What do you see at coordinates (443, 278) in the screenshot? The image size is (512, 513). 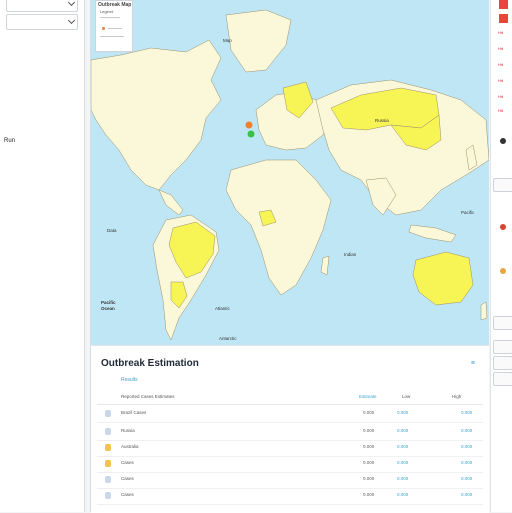 I see `australia-highlight` at bounding box center [443, 278].